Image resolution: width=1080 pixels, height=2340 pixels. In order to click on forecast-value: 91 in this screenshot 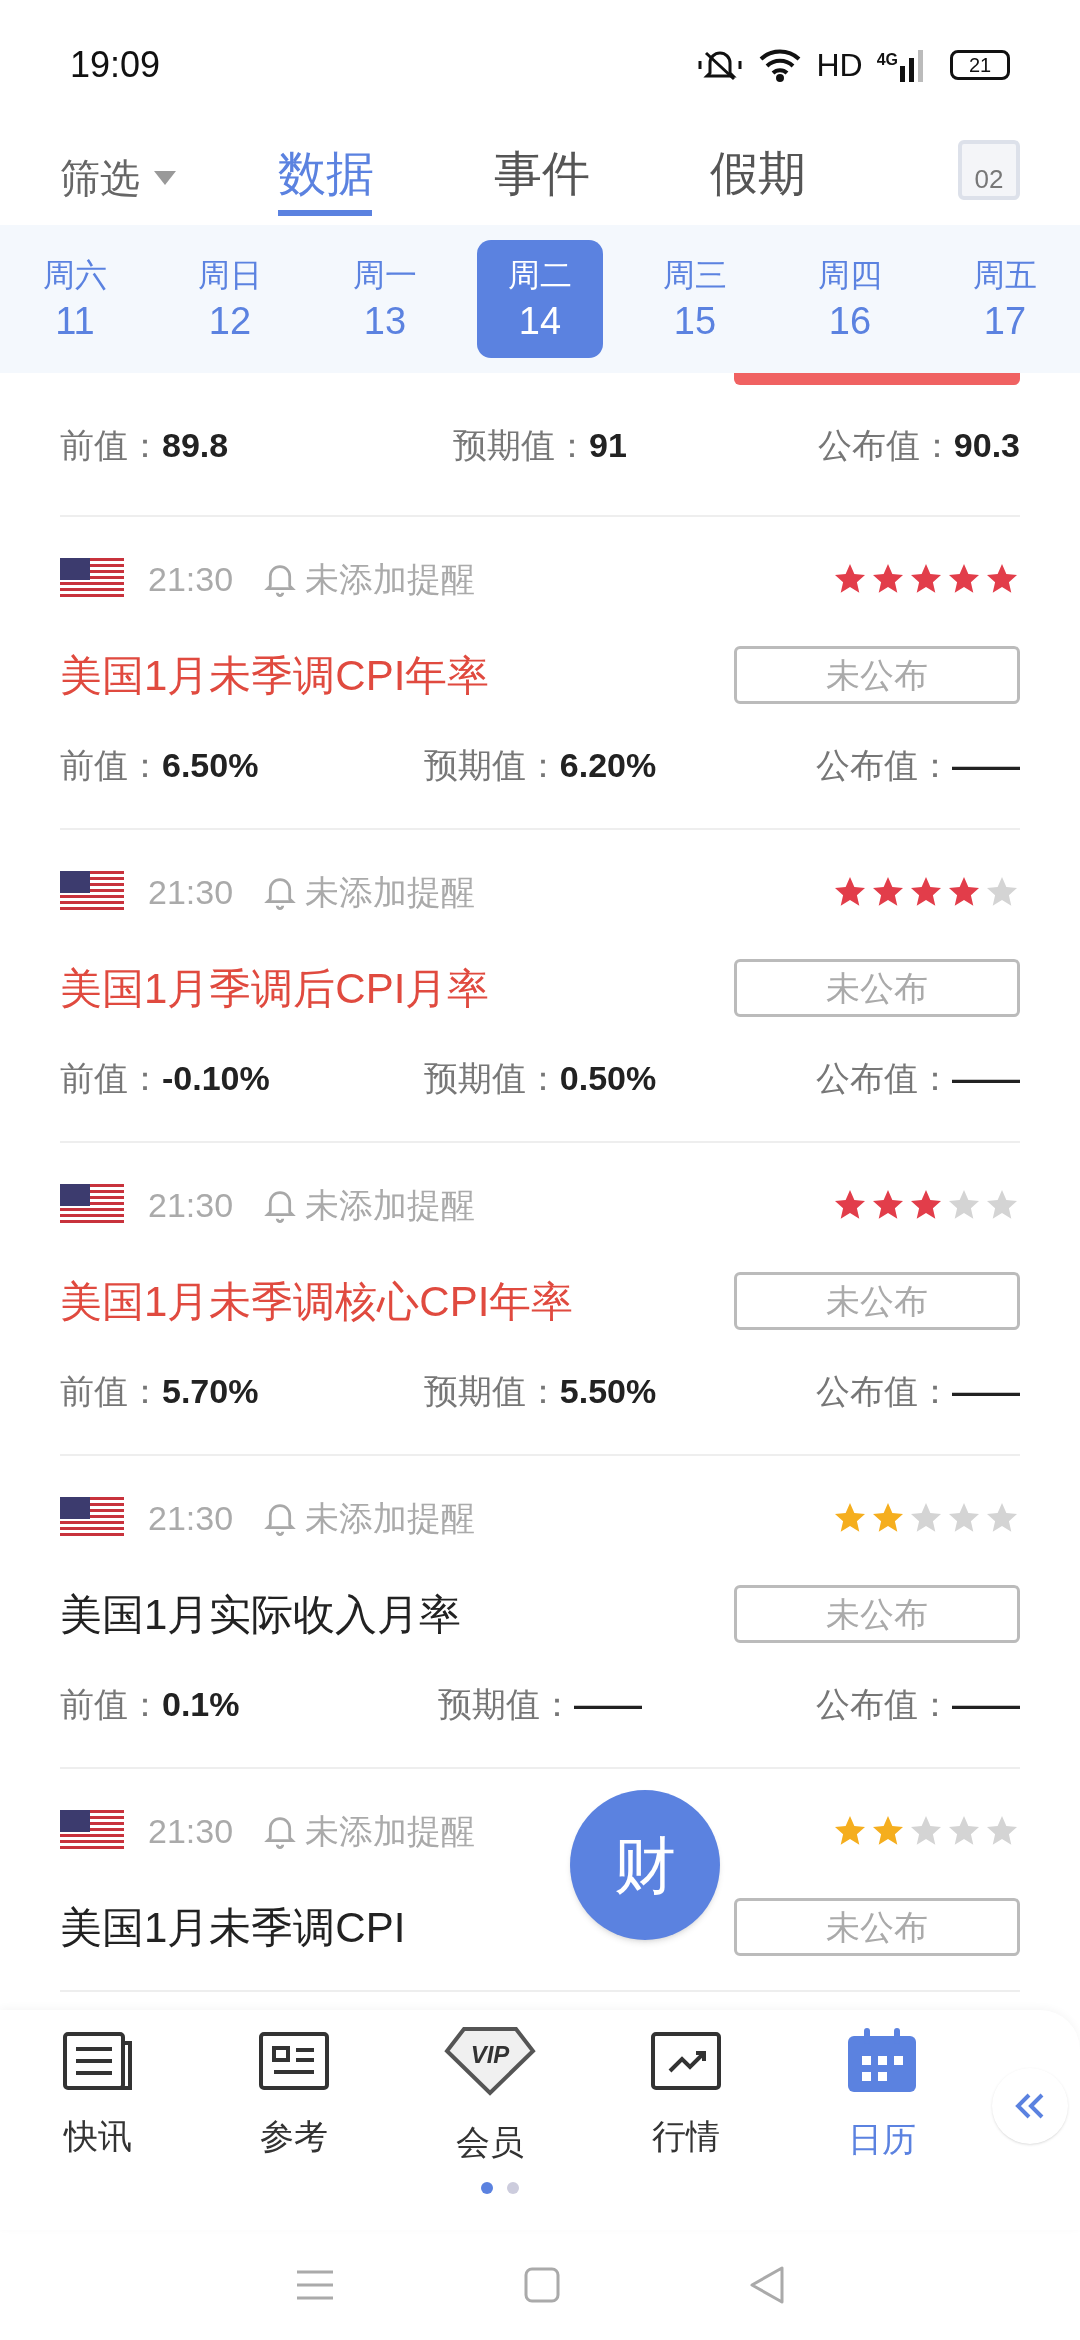, I will do `click(608, 445)`.